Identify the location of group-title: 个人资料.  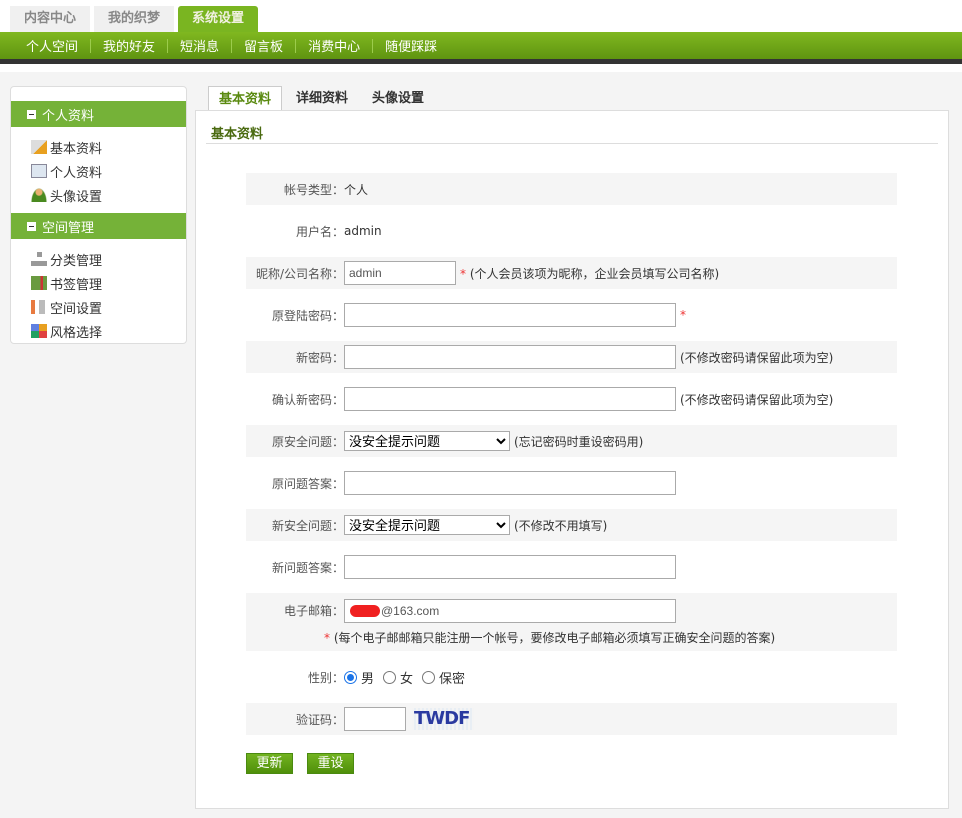
(68, 116).